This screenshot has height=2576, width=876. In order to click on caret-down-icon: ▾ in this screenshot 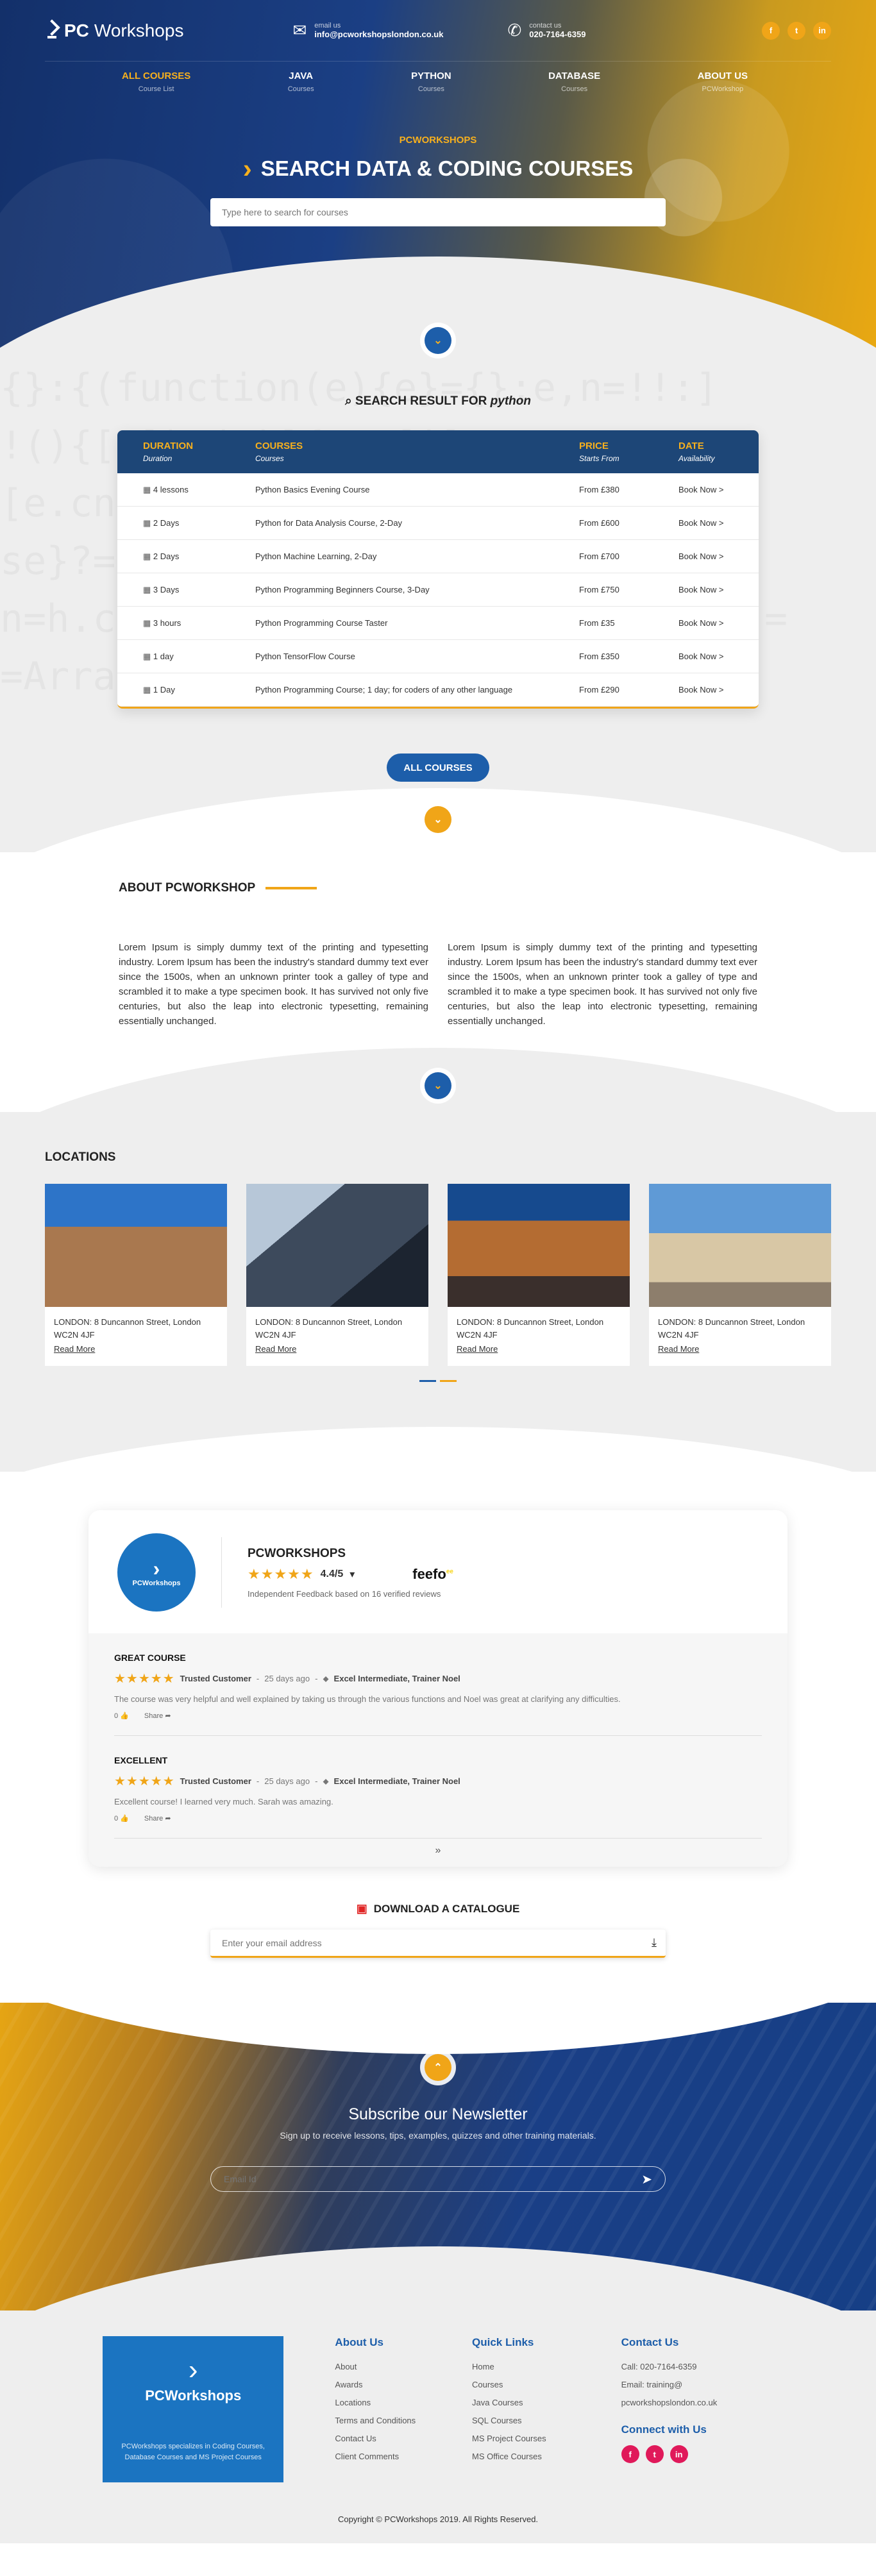, I will do `click(352, 1574)`.